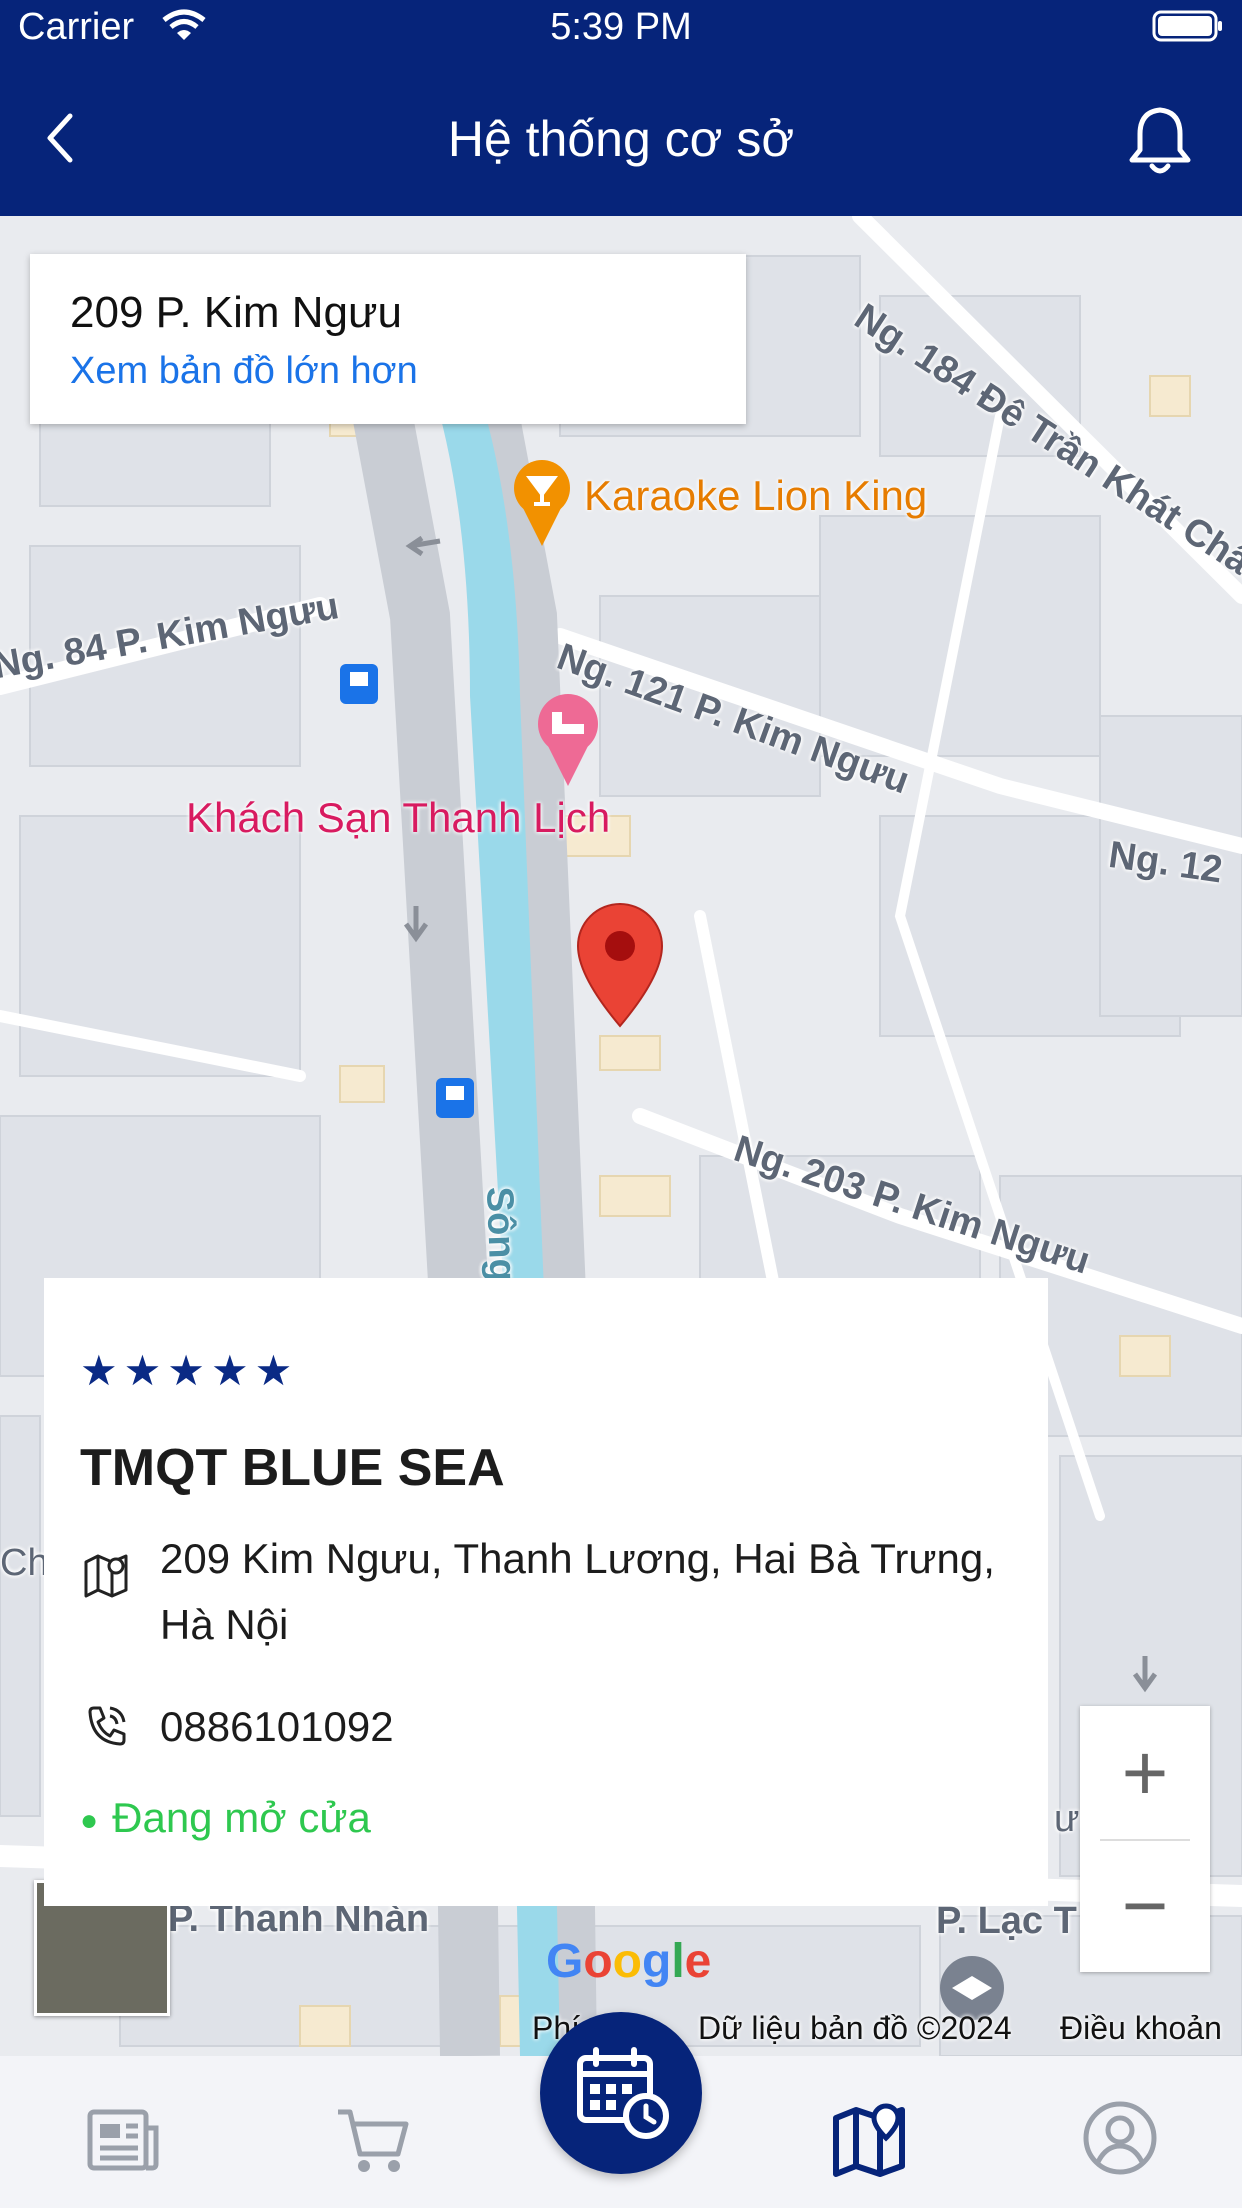  What do you see at coordinates (1145, 1905) in the screenshot?
I see `zoom-out-button: −` at bounding box center [1145, 1905].